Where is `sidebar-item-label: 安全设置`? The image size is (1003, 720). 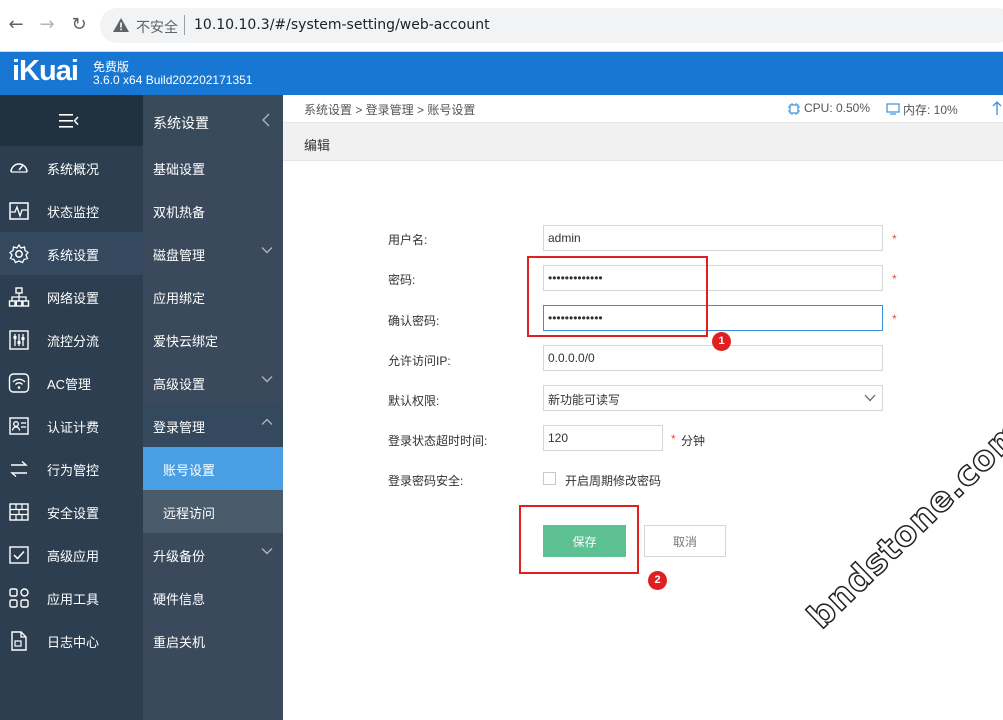
sidebar-item-label: 安全设置 is located at coordinates (73, 513).